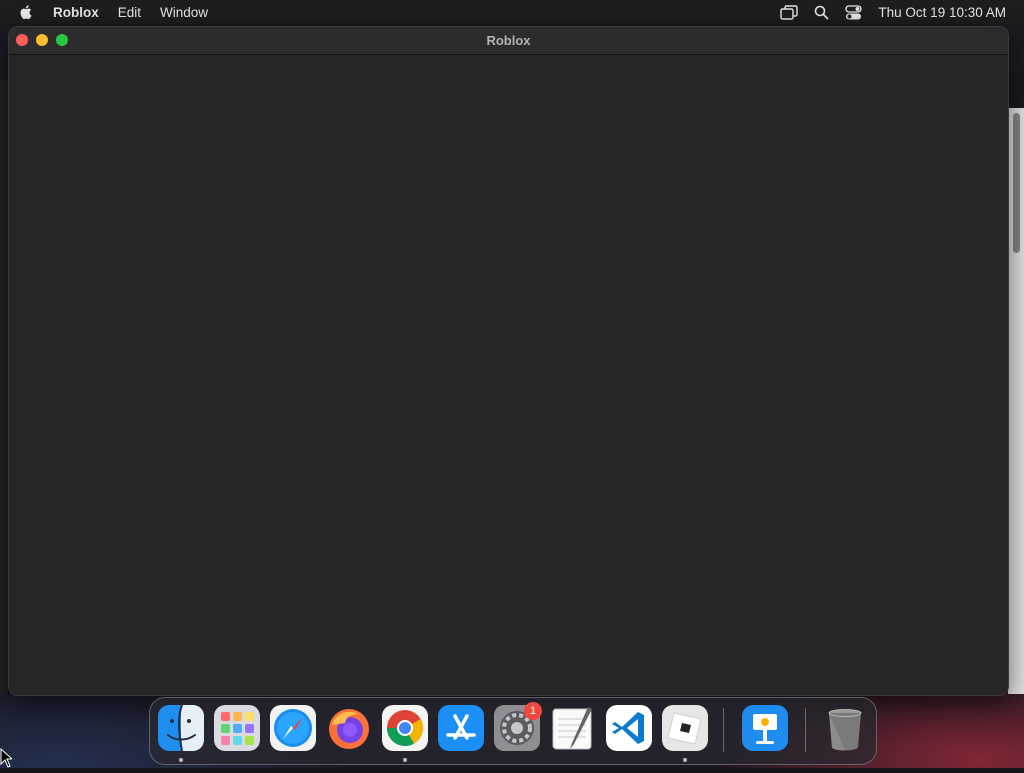 This screenshot has width=1024, height=773. I want to click on trash-icon, so click(845, 728).